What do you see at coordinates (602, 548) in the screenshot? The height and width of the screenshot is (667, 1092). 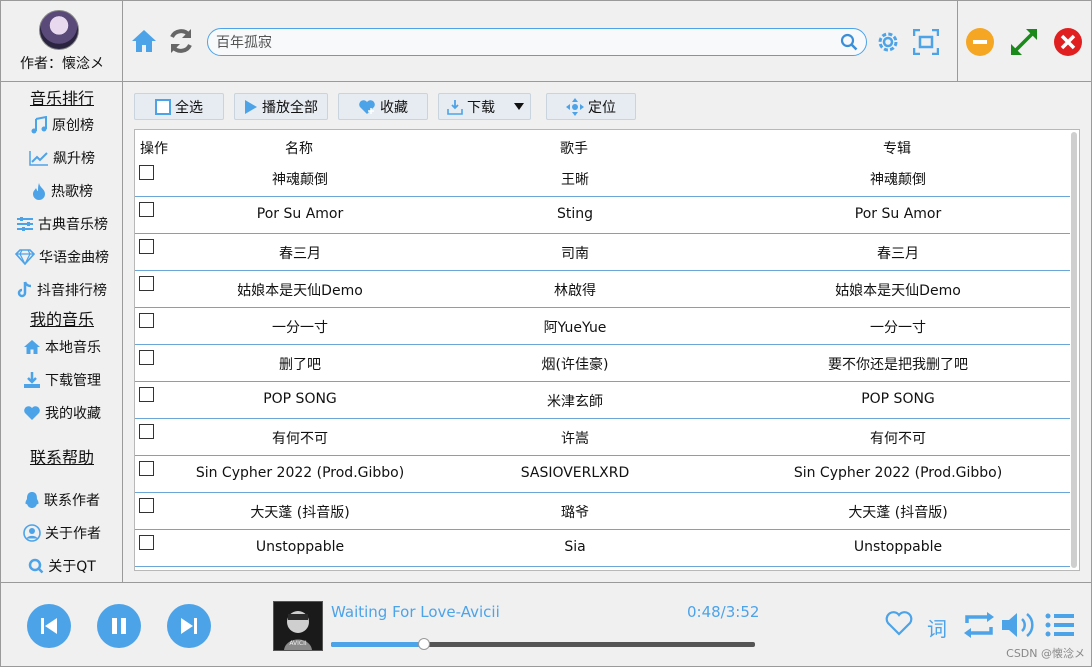 I see `table-row: Unstoppable Sia Unstoppable` at bounding box center [602, 548].